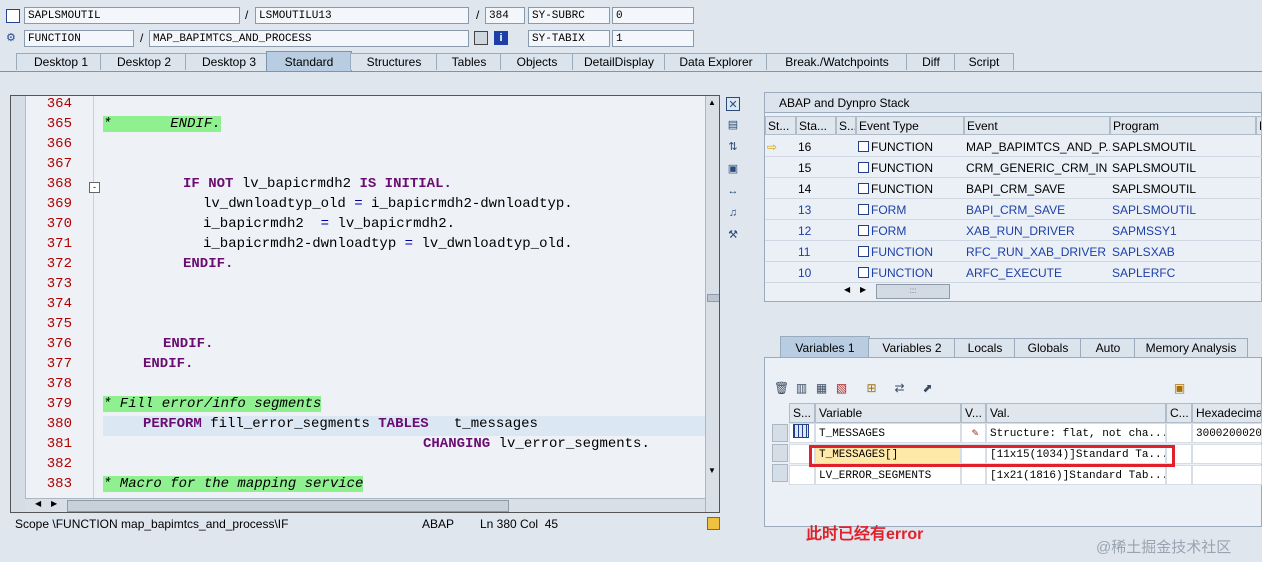 This screenshot has height=562, width=1262. Describe the element at coordinates (309, 38) in the screenshot. I see `event-name-field: MAP_BAPIMTCS_AND_PROCESS` at that location.